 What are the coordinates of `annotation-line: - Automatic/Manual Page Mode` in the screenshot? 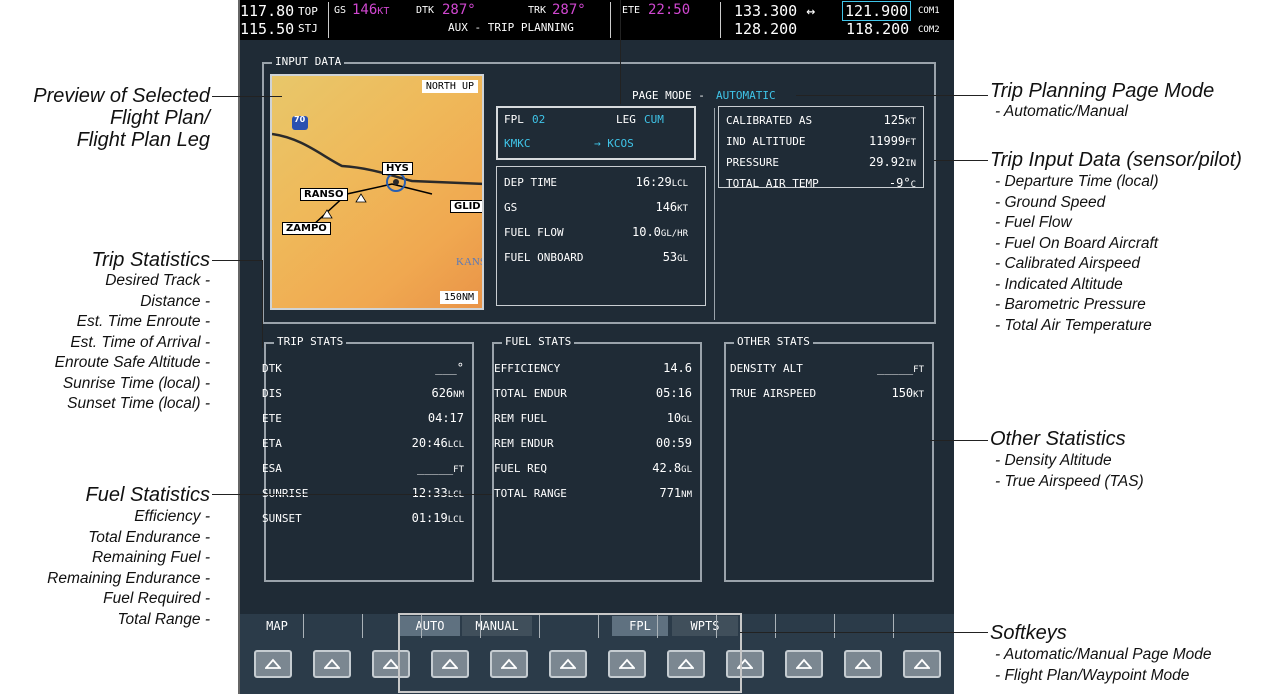 It's located at (1103, 654).